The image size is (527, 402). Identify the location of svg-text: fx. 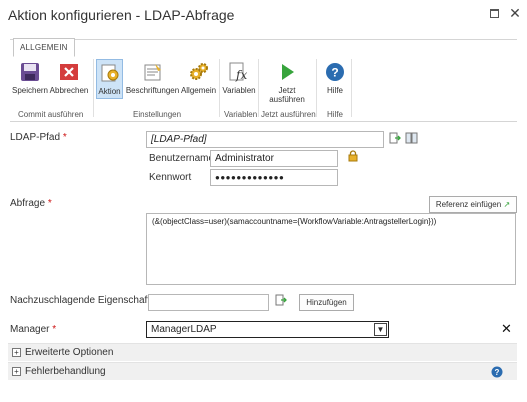
(241, 75).